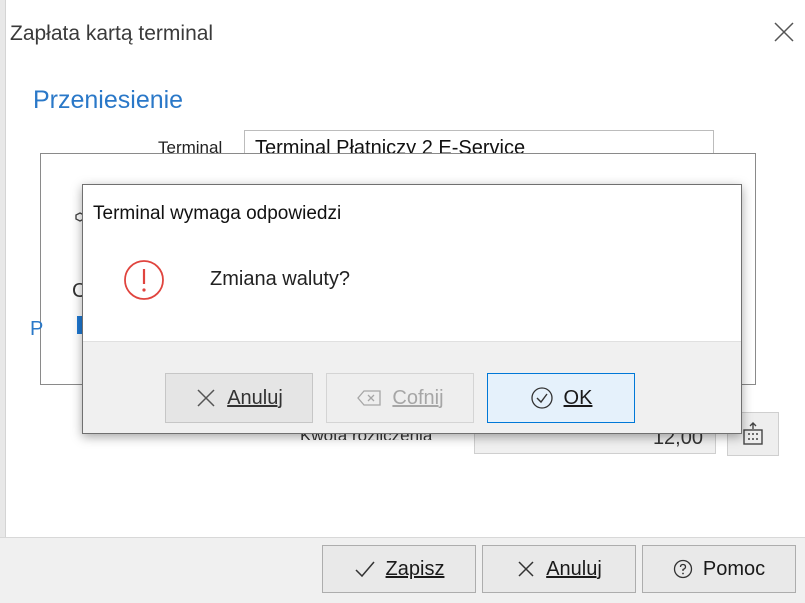  I want to click on help-label: Pomoc, so click(734, 568).